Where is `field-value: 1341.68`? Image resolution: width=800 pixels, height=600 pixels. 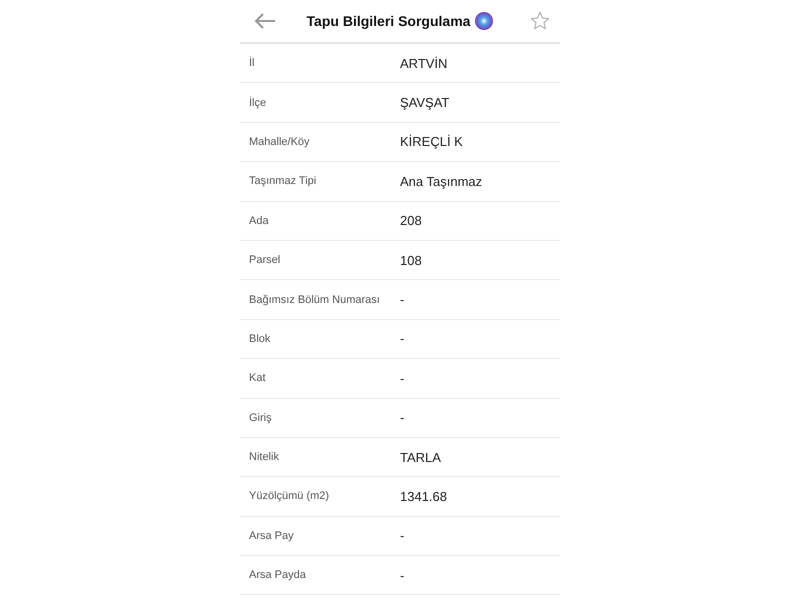
field-value: 1341.68 is located at coordinates (423, 496).